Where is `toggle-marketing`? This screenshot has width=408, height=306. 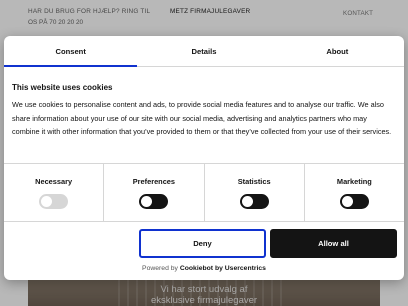 toggle-marketing is located at coordinates (354, 201).